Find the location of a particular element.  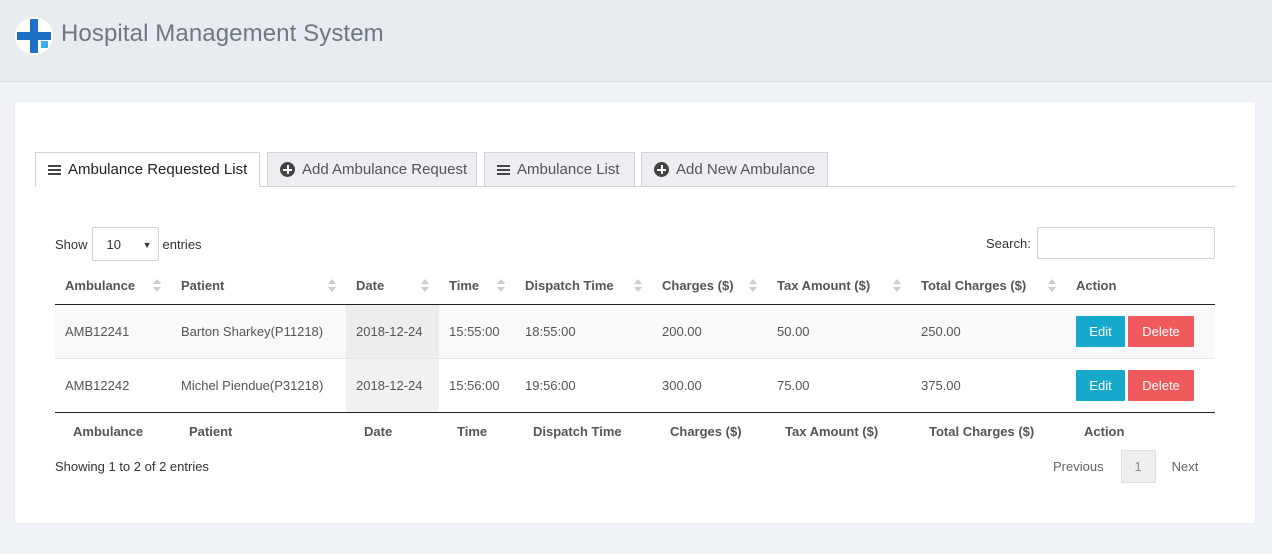

footer-header-dispatch-time: Dispatch Time is located at coordinates (577, 431).